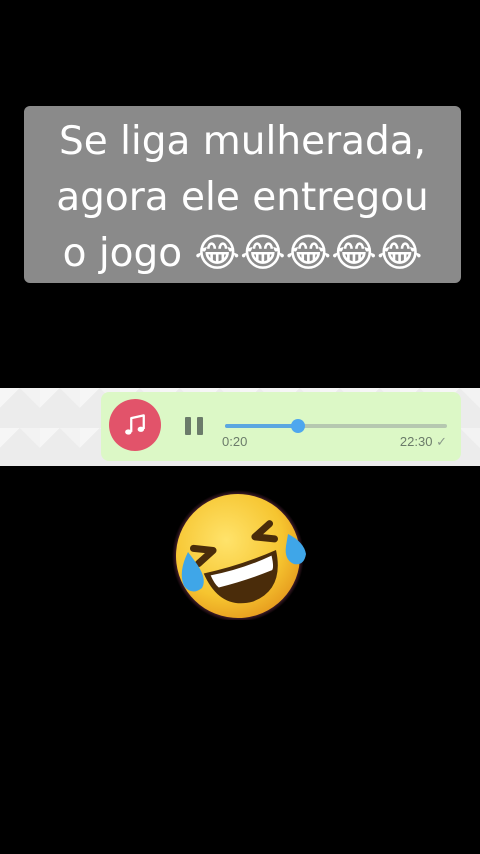 The image size is (480, 854). I want to click on caption-line-1: Se liga mulherada,, so click(242, 141).